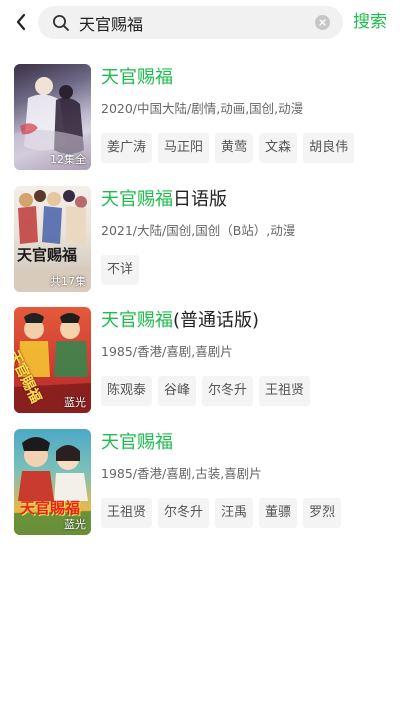 This screenshot has width=403, height=701. Describe the element at coordinates (202, 108) in the screenshot. I see `result-meta: 2020/中国大陆/剧情,动画,国创,动漫` at that location.